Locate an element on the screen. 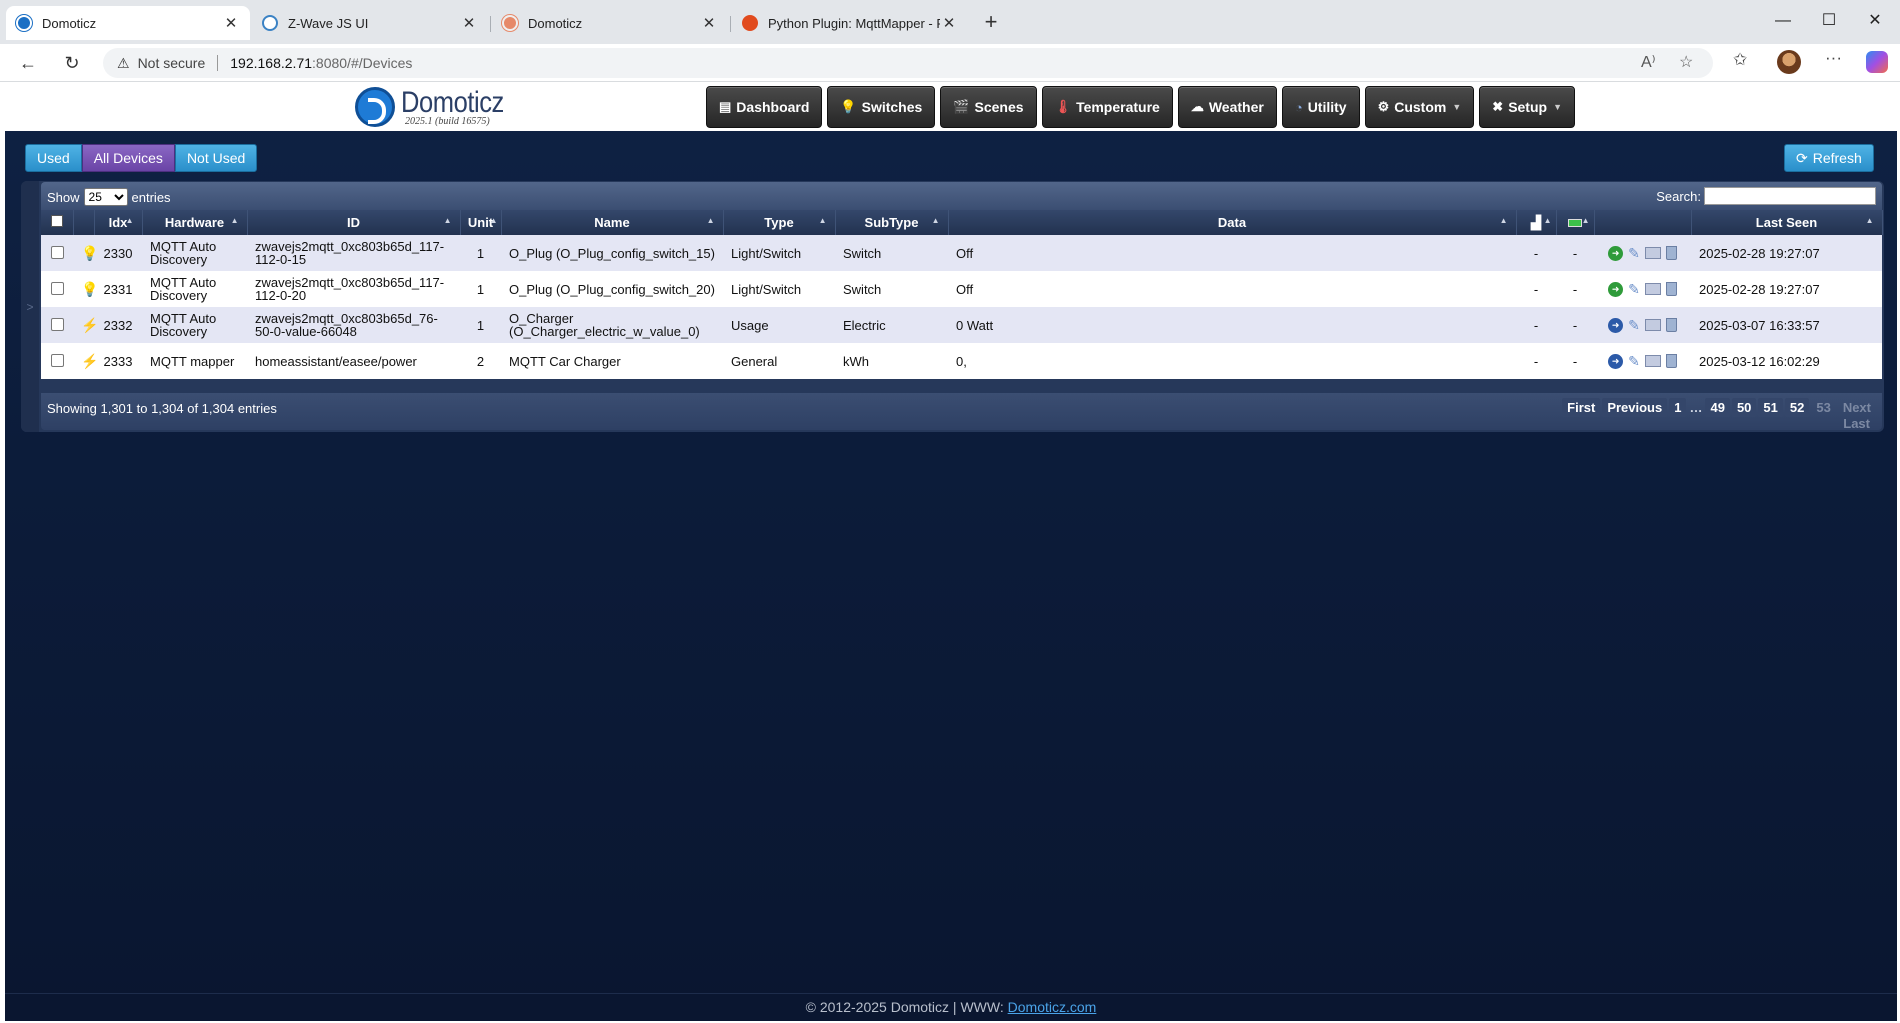  url-path: :8080/#/Devices is located at coordinates (362, 63).